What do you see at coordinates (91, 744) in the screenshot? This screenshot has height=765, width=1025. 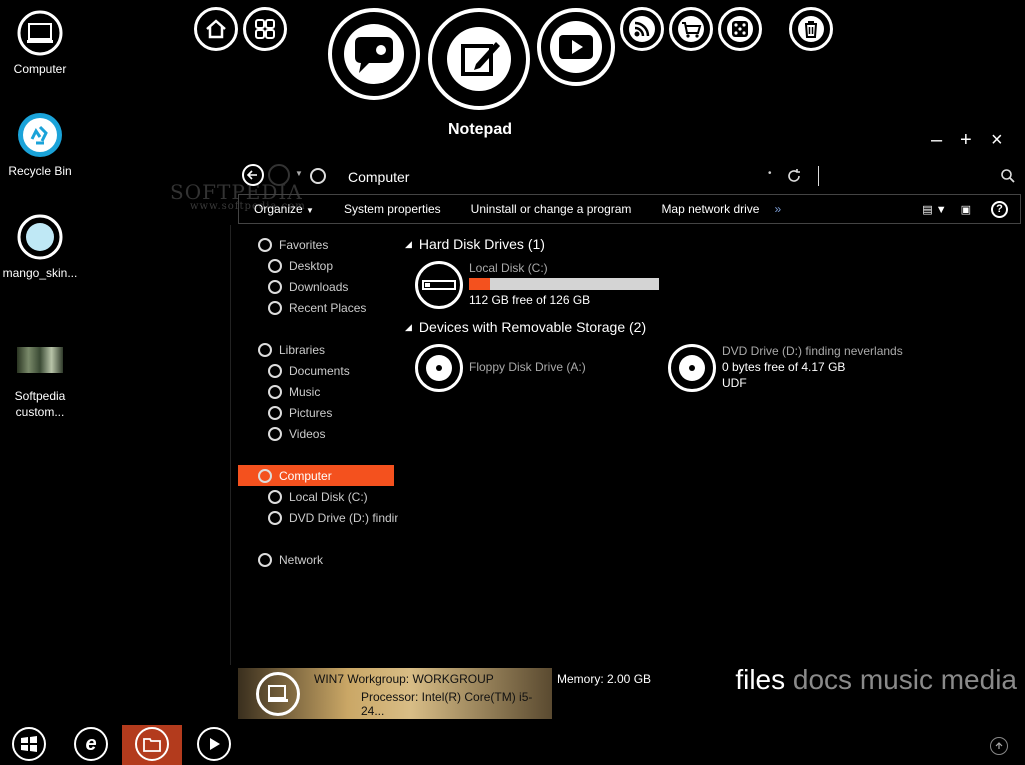 I see `internet-explorer-button: e` at bounding box center [91, 744].